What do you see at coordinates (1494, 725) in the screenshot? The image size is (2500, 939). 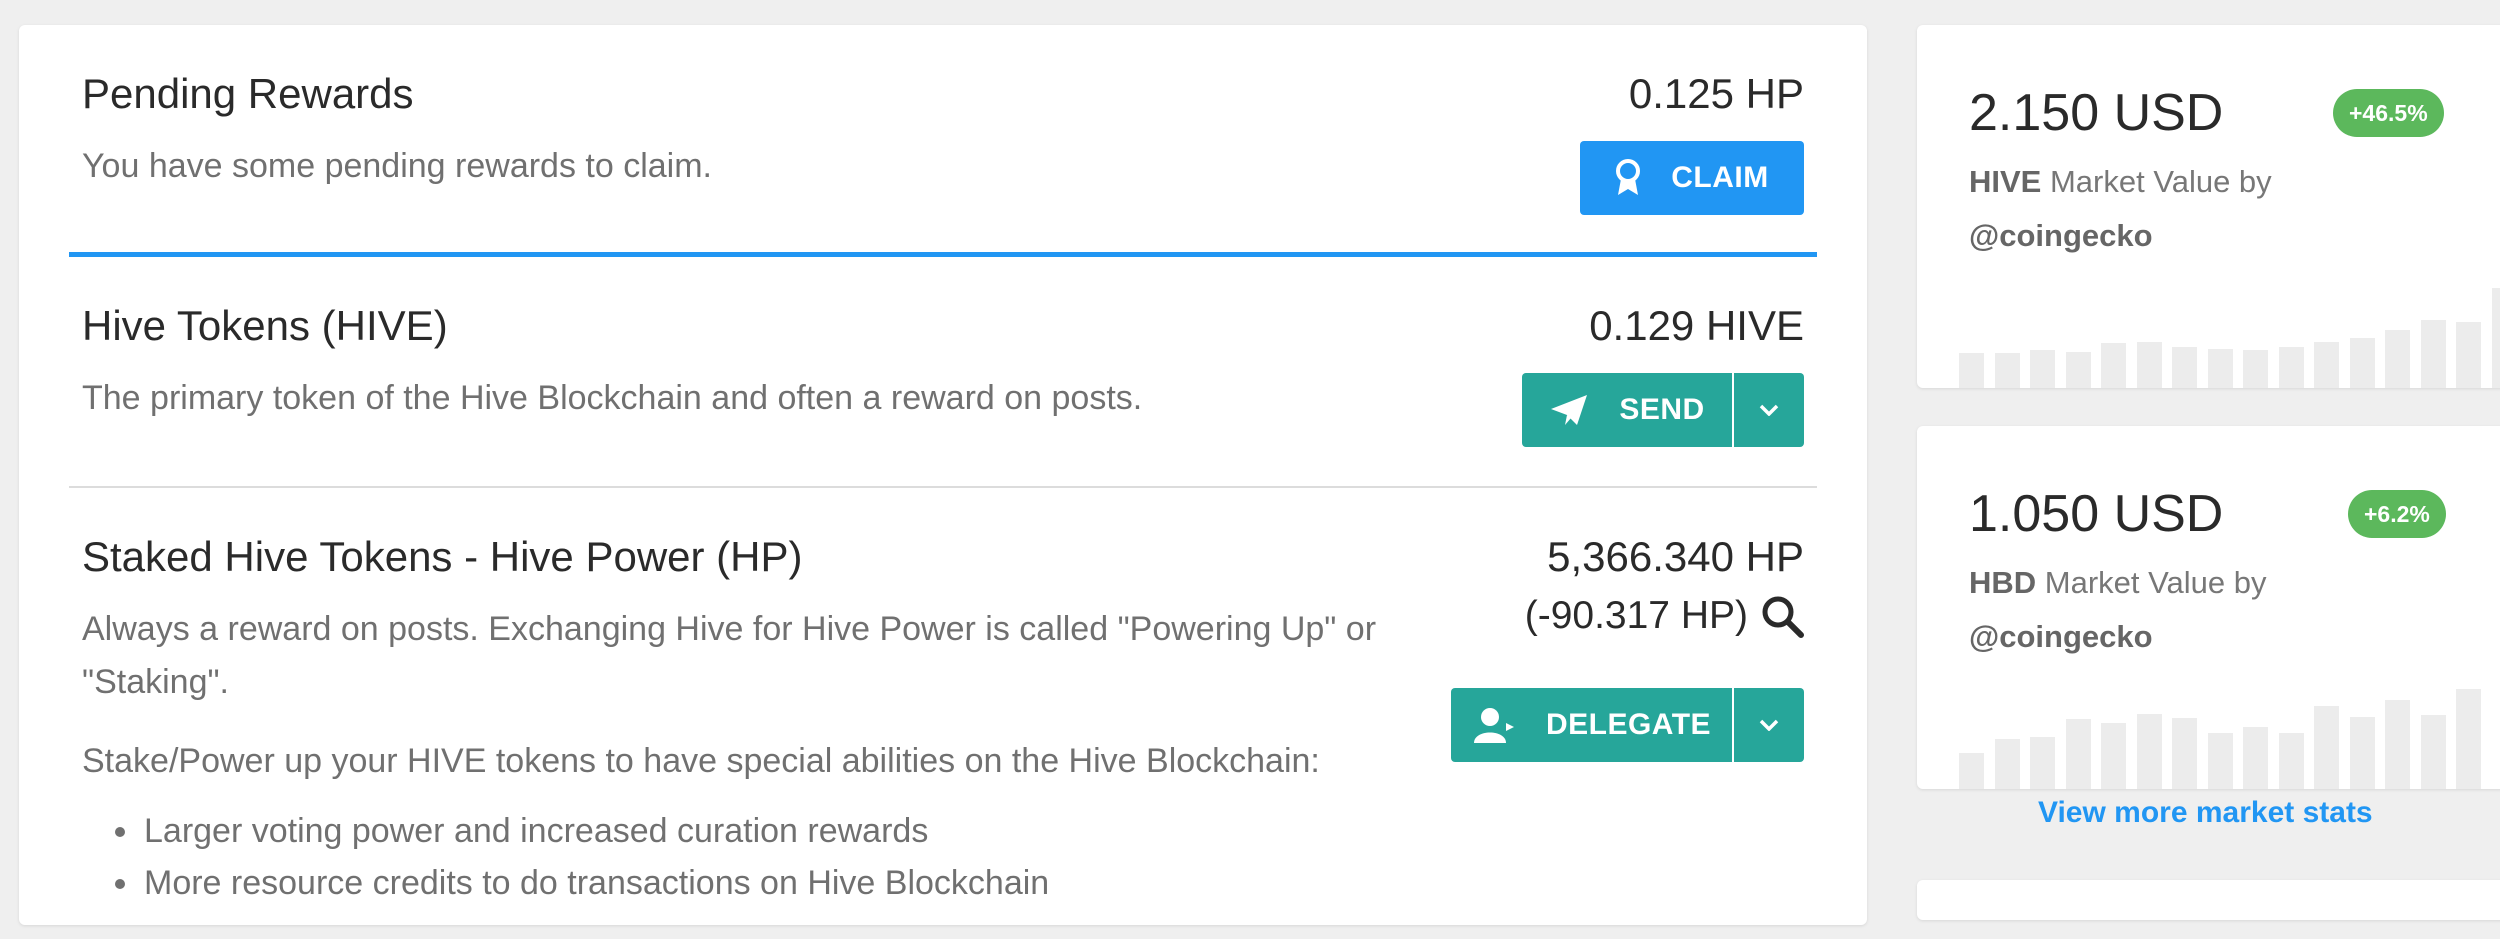 I see `user-delegate-icon` at bounding box center [1494, 725].